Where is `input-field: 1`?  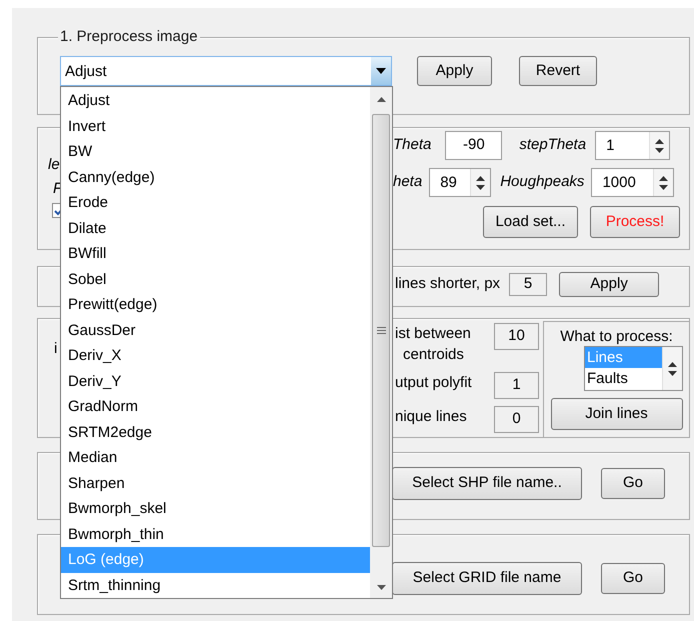 input-field: 1 is located at coordinates (516, 385).